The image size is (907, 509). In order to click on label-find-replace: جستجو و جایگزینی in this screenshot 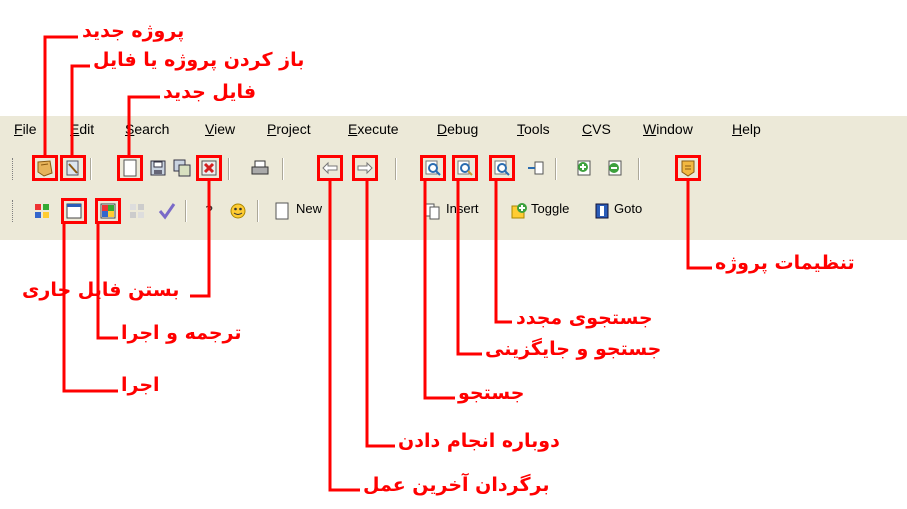, I will do `click(573, 349)`.